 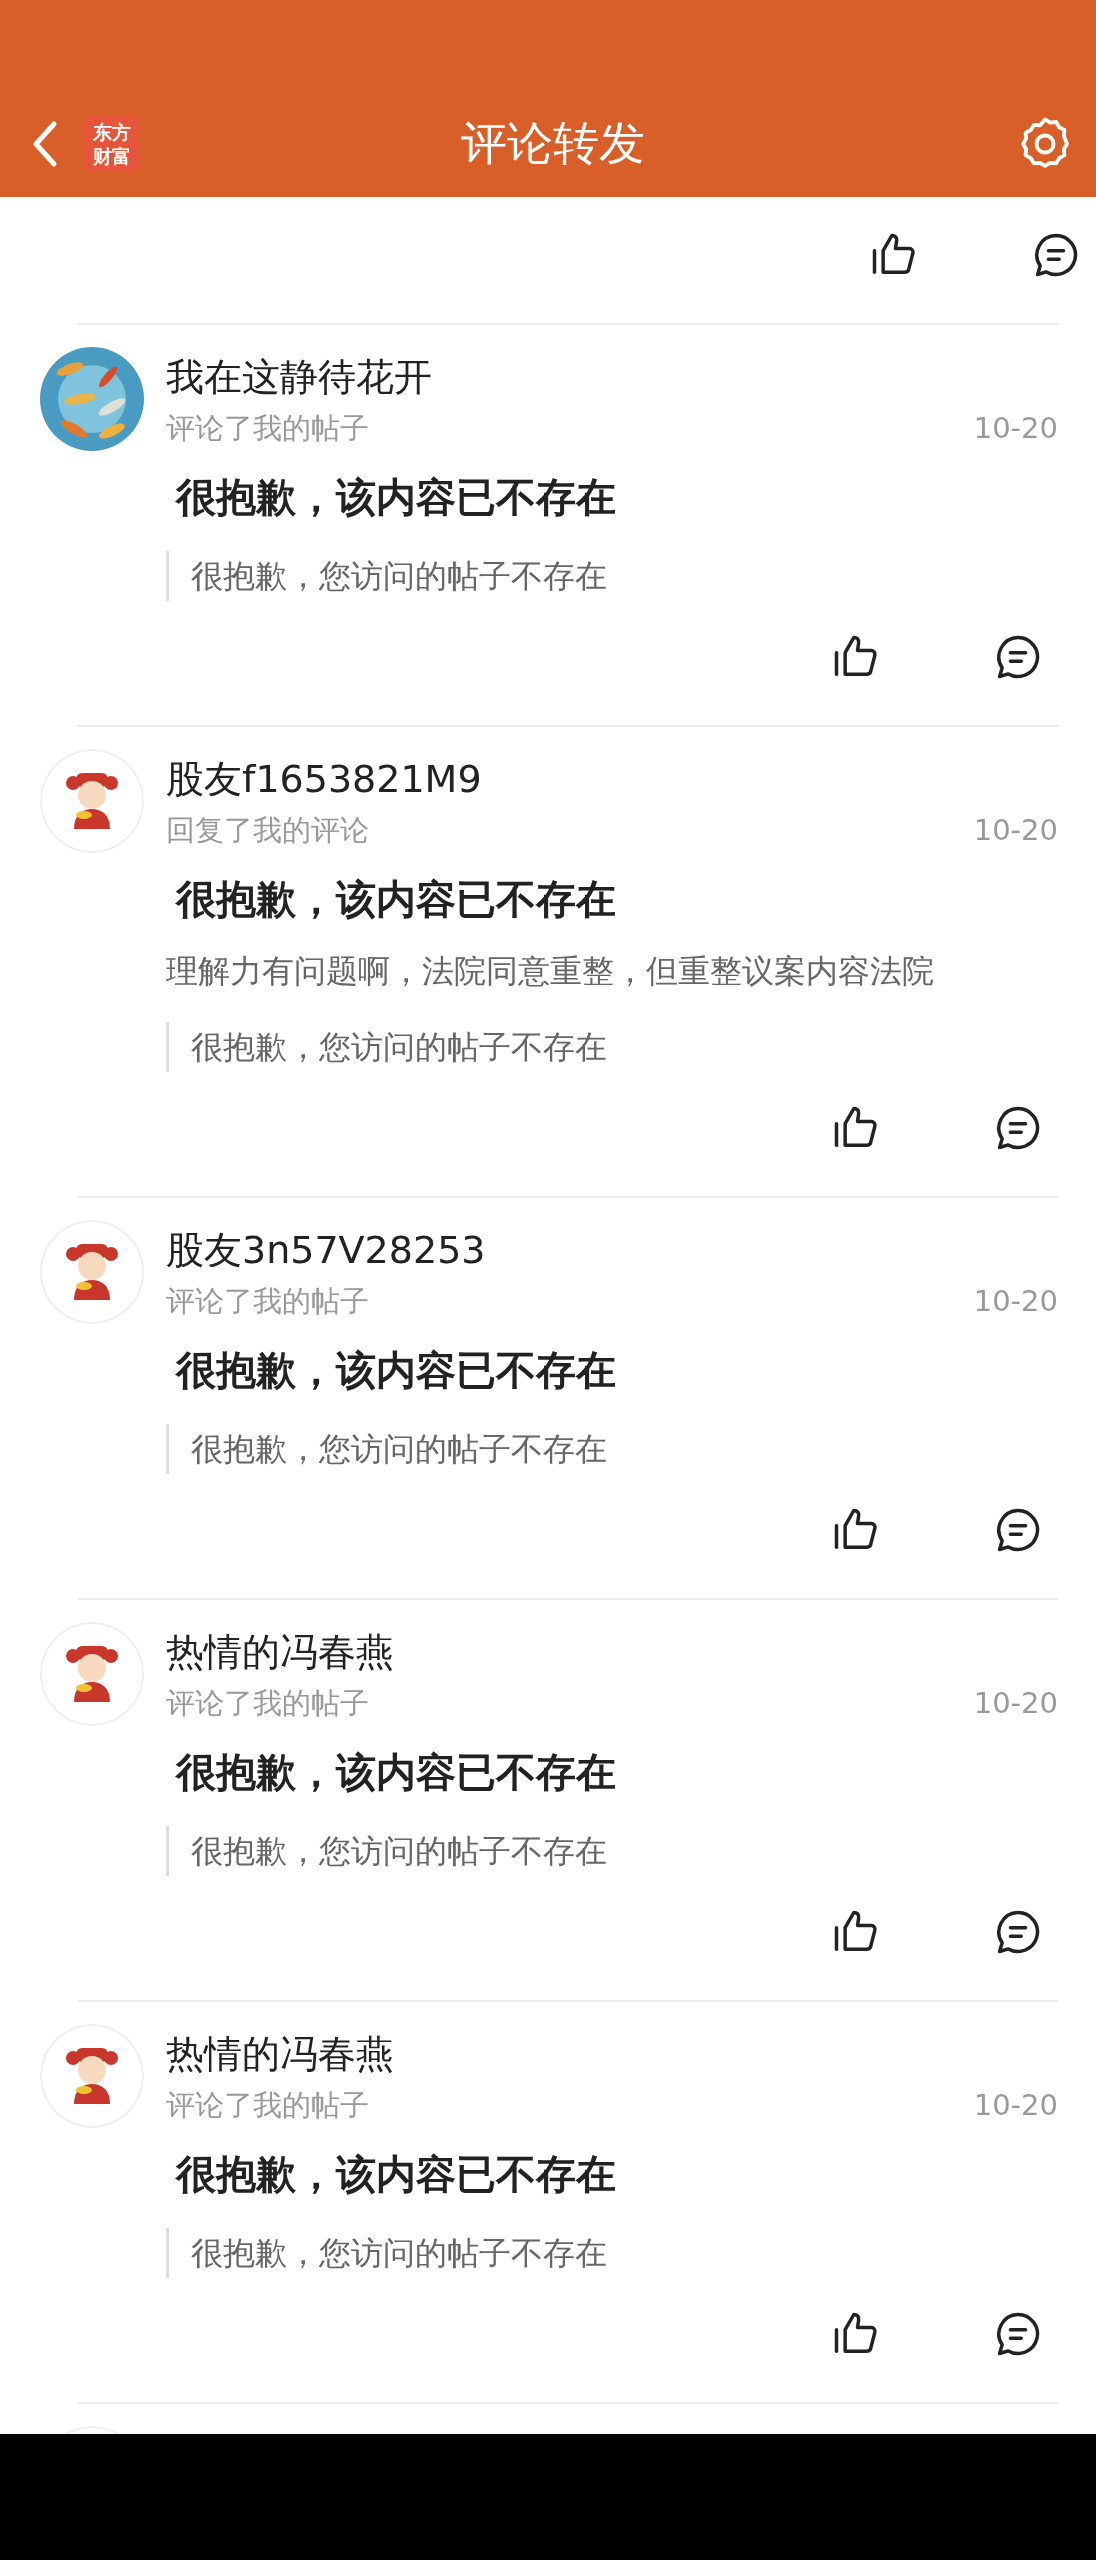 What do you see at coordinates (612, 779) in the screenshot?
I see `user-name: 股友f1653821M9` at bounding box center [612, 779].